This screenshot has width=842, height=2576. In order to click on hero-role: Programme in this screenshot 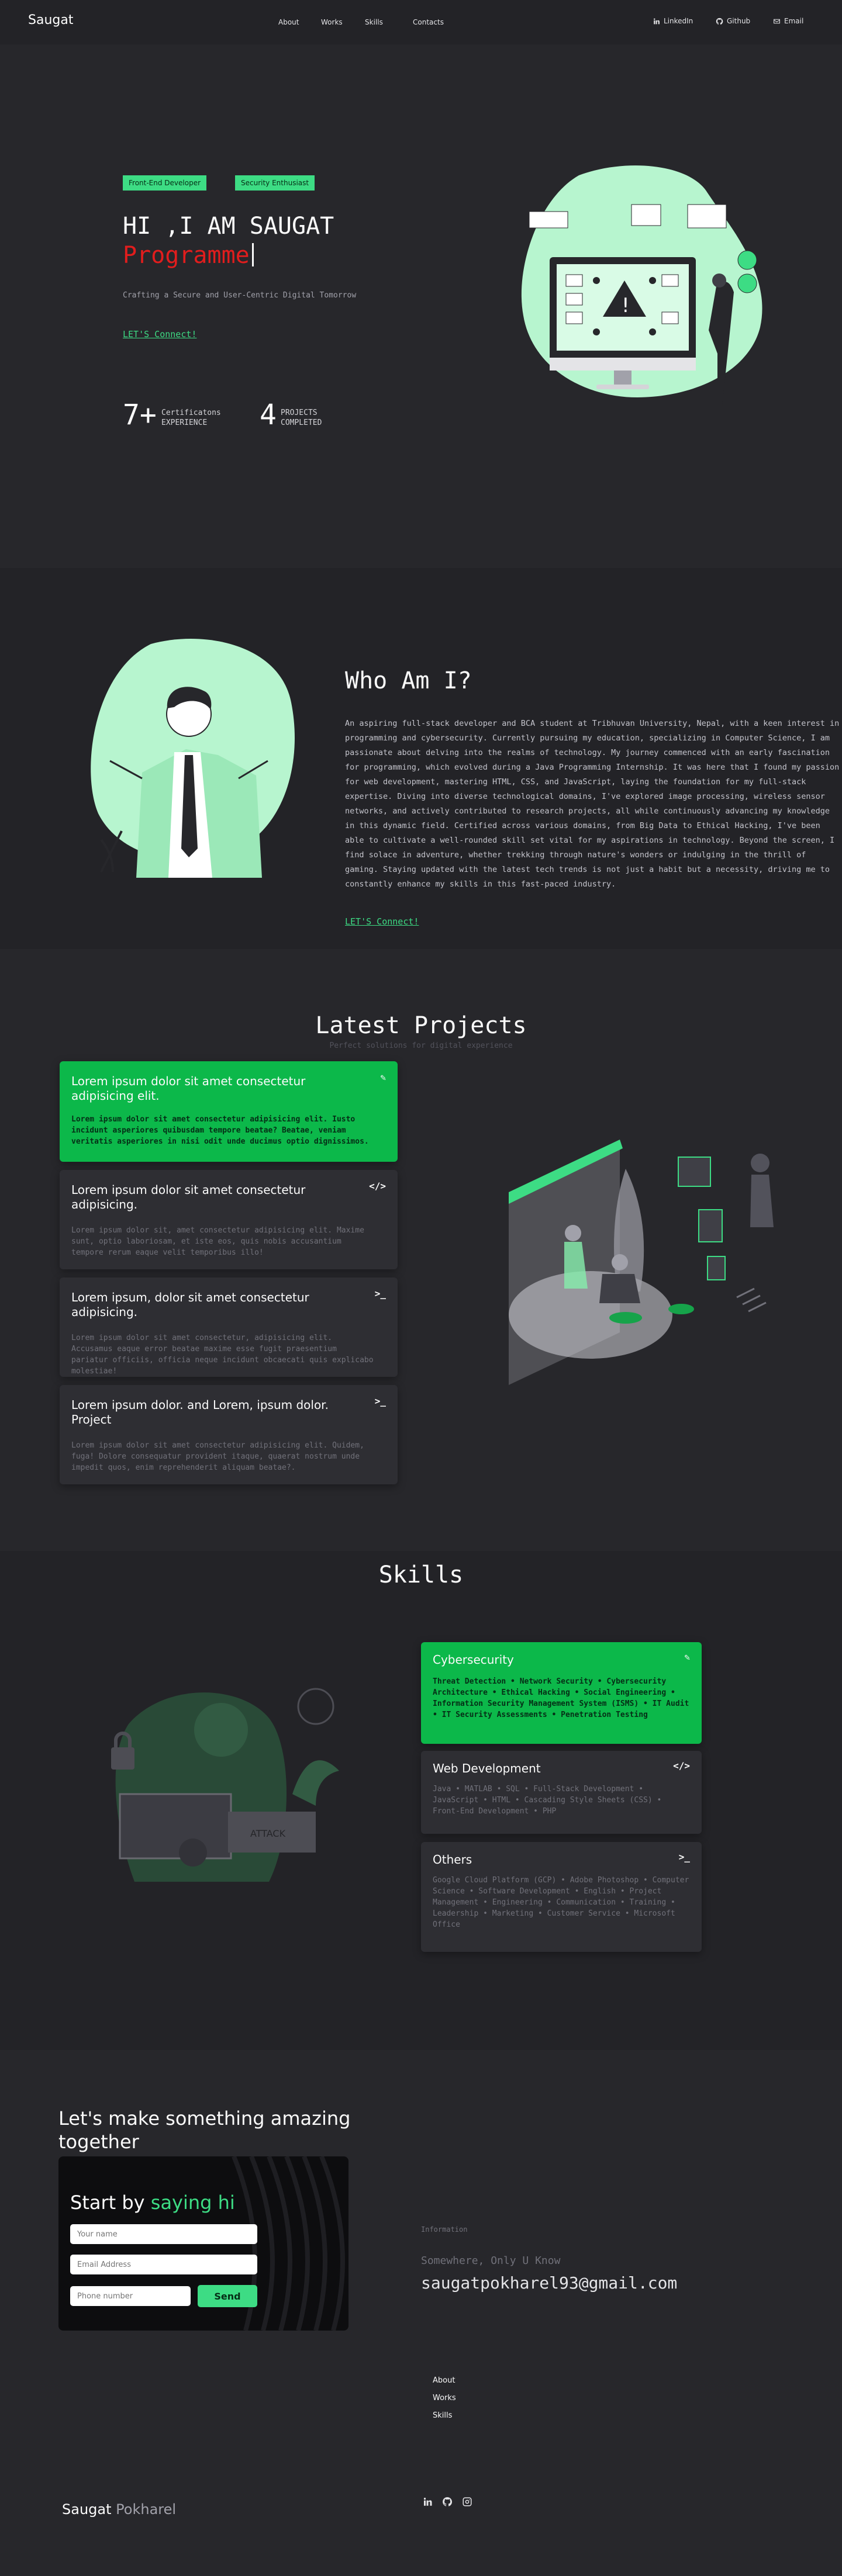, I will do `click(188, 256)`.